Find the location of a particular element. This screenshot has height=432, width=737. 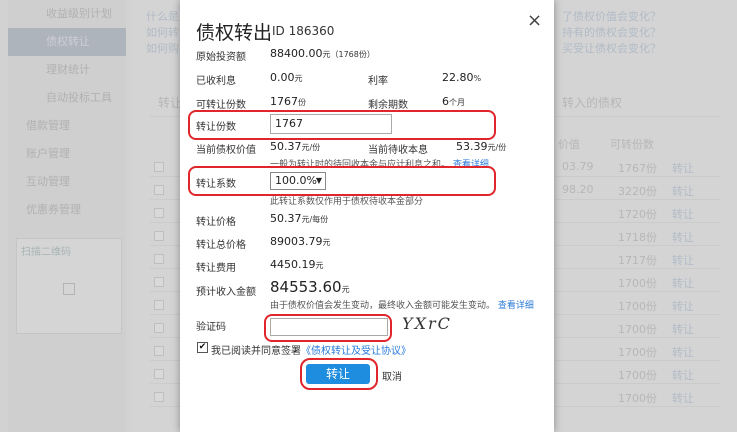

remaining-periods-value: 6个月 is located at coordinates (453, 101).